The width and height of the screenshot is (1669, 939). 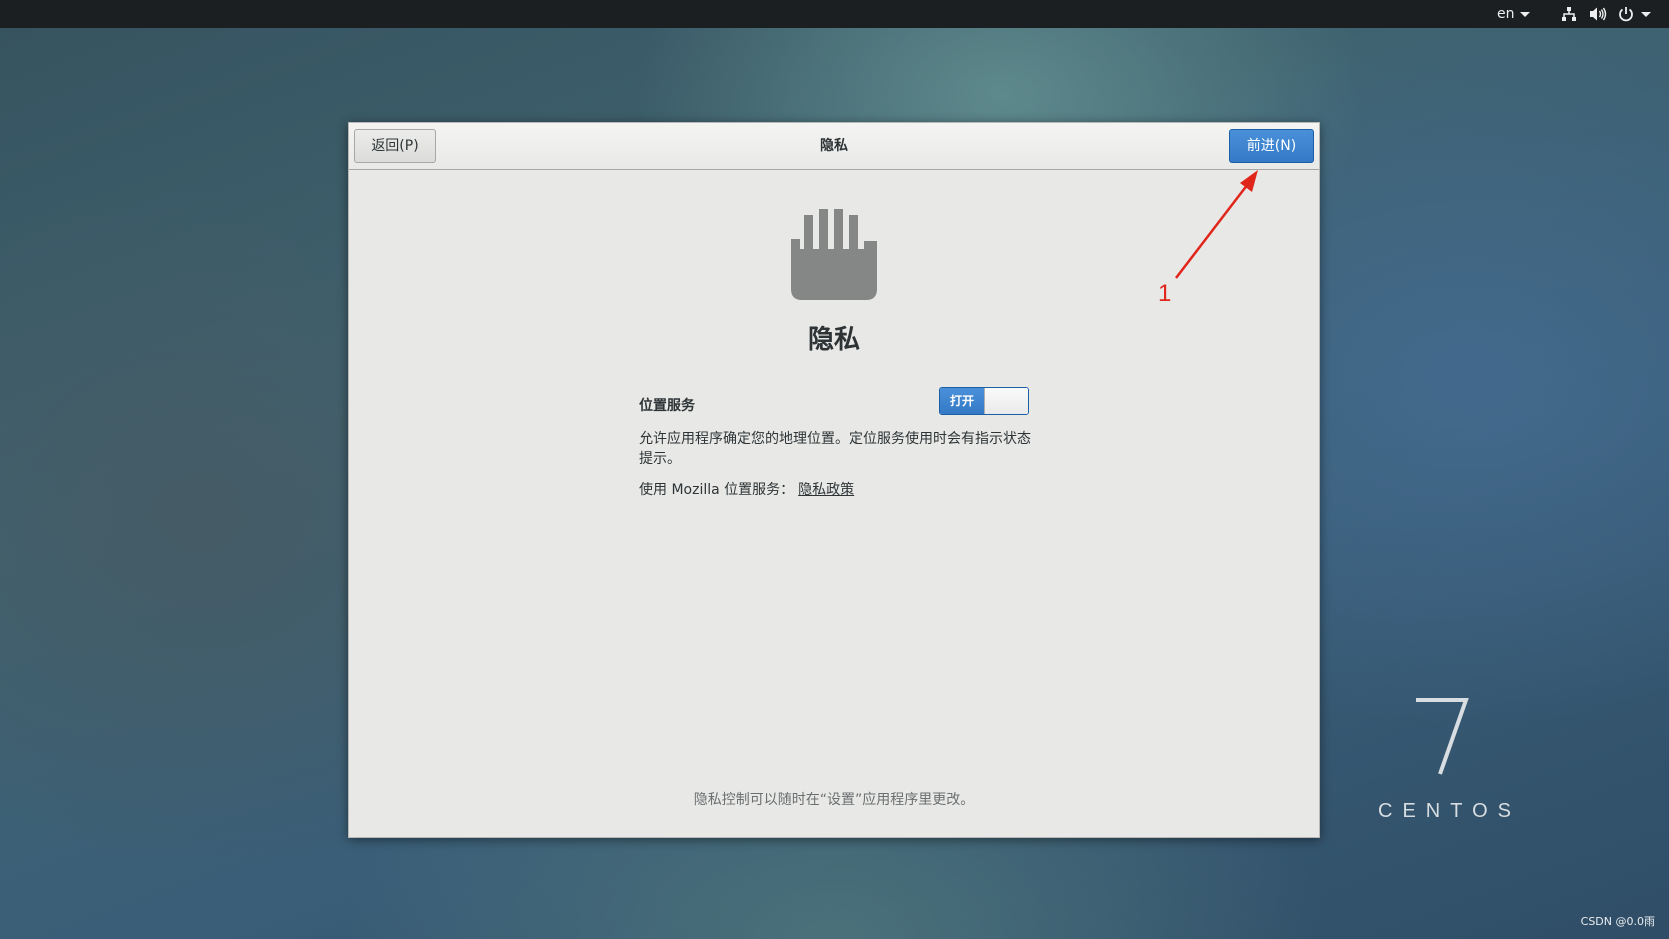 I want to click on hand-stop-icon, so click(x=834, y=254).